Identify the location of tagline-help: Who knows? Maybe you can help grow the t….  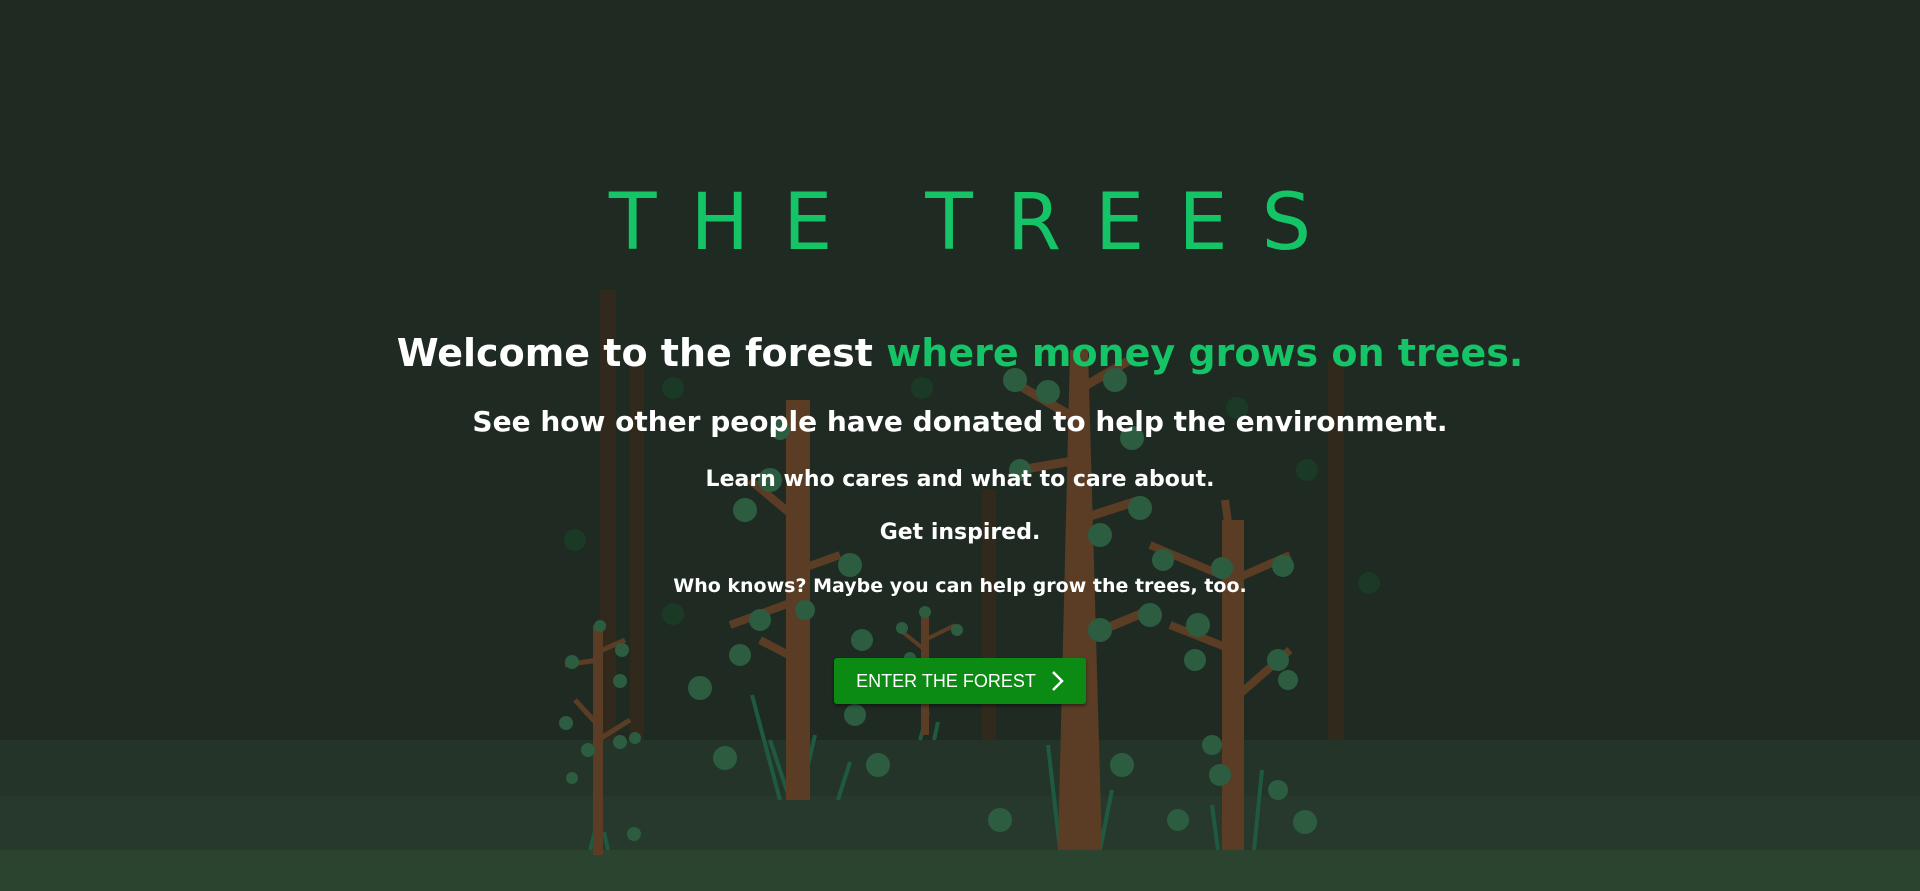
(960, 586).